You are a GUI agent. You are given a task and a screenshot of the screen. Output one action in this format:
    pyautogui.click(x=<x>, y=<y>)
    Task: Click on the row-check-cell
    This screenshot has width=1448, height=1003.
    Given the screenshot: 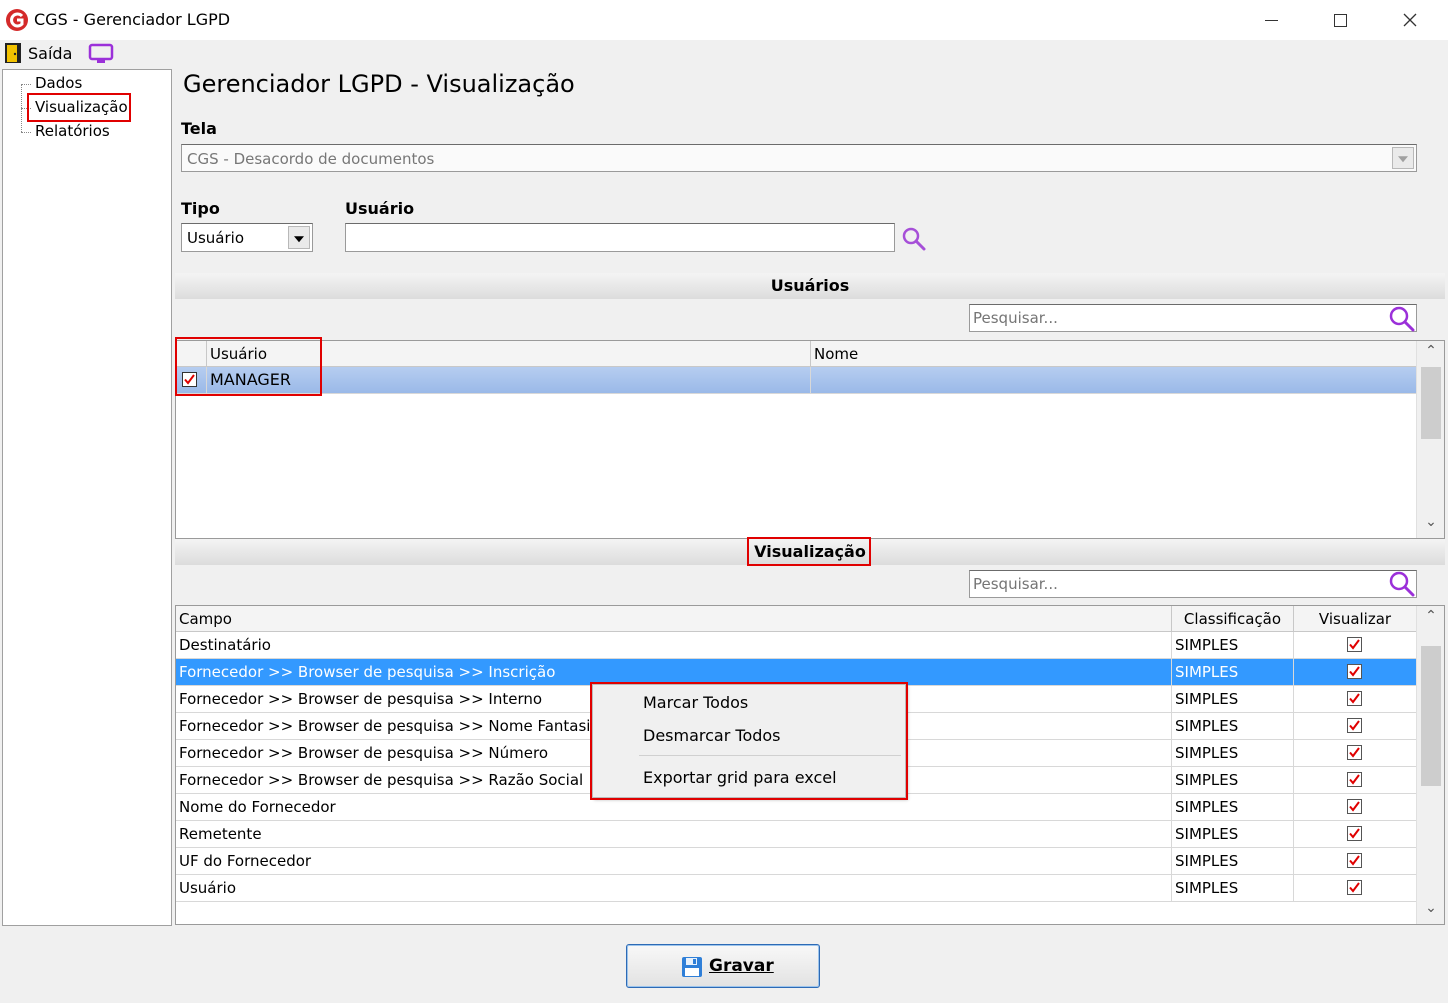 What is the action you would take?
    pyautogui.click(x=191, y=380)
    